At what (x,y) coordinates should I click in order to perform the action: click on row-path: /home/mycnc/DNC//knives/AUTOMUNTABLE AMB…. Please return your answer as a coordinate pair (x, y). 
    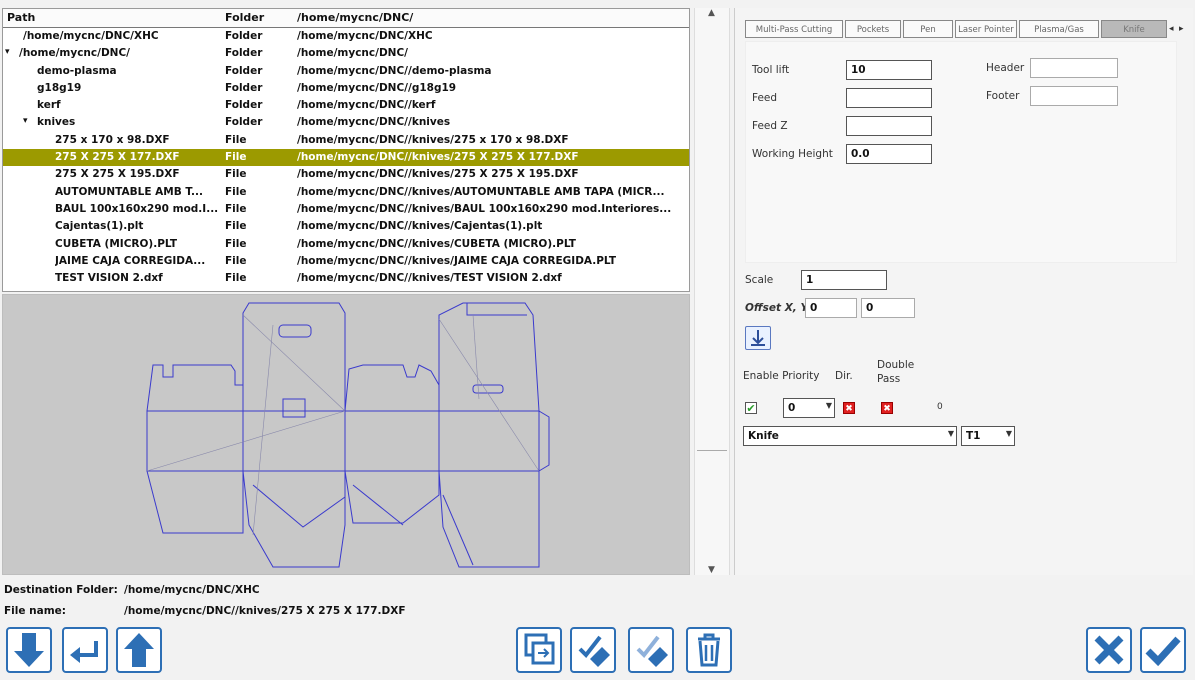
    Looking at the image, I should click on (481, 191).